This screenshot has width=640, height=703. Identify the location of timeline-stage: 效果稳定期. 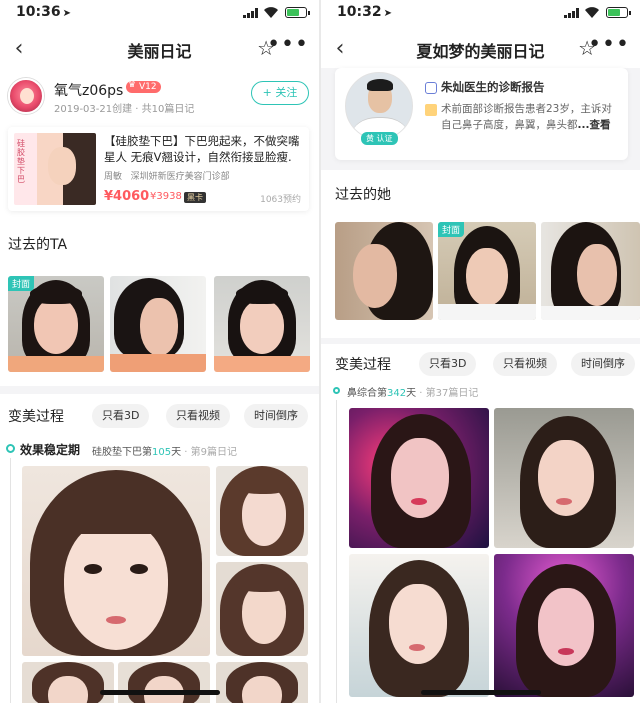
(50, 450).